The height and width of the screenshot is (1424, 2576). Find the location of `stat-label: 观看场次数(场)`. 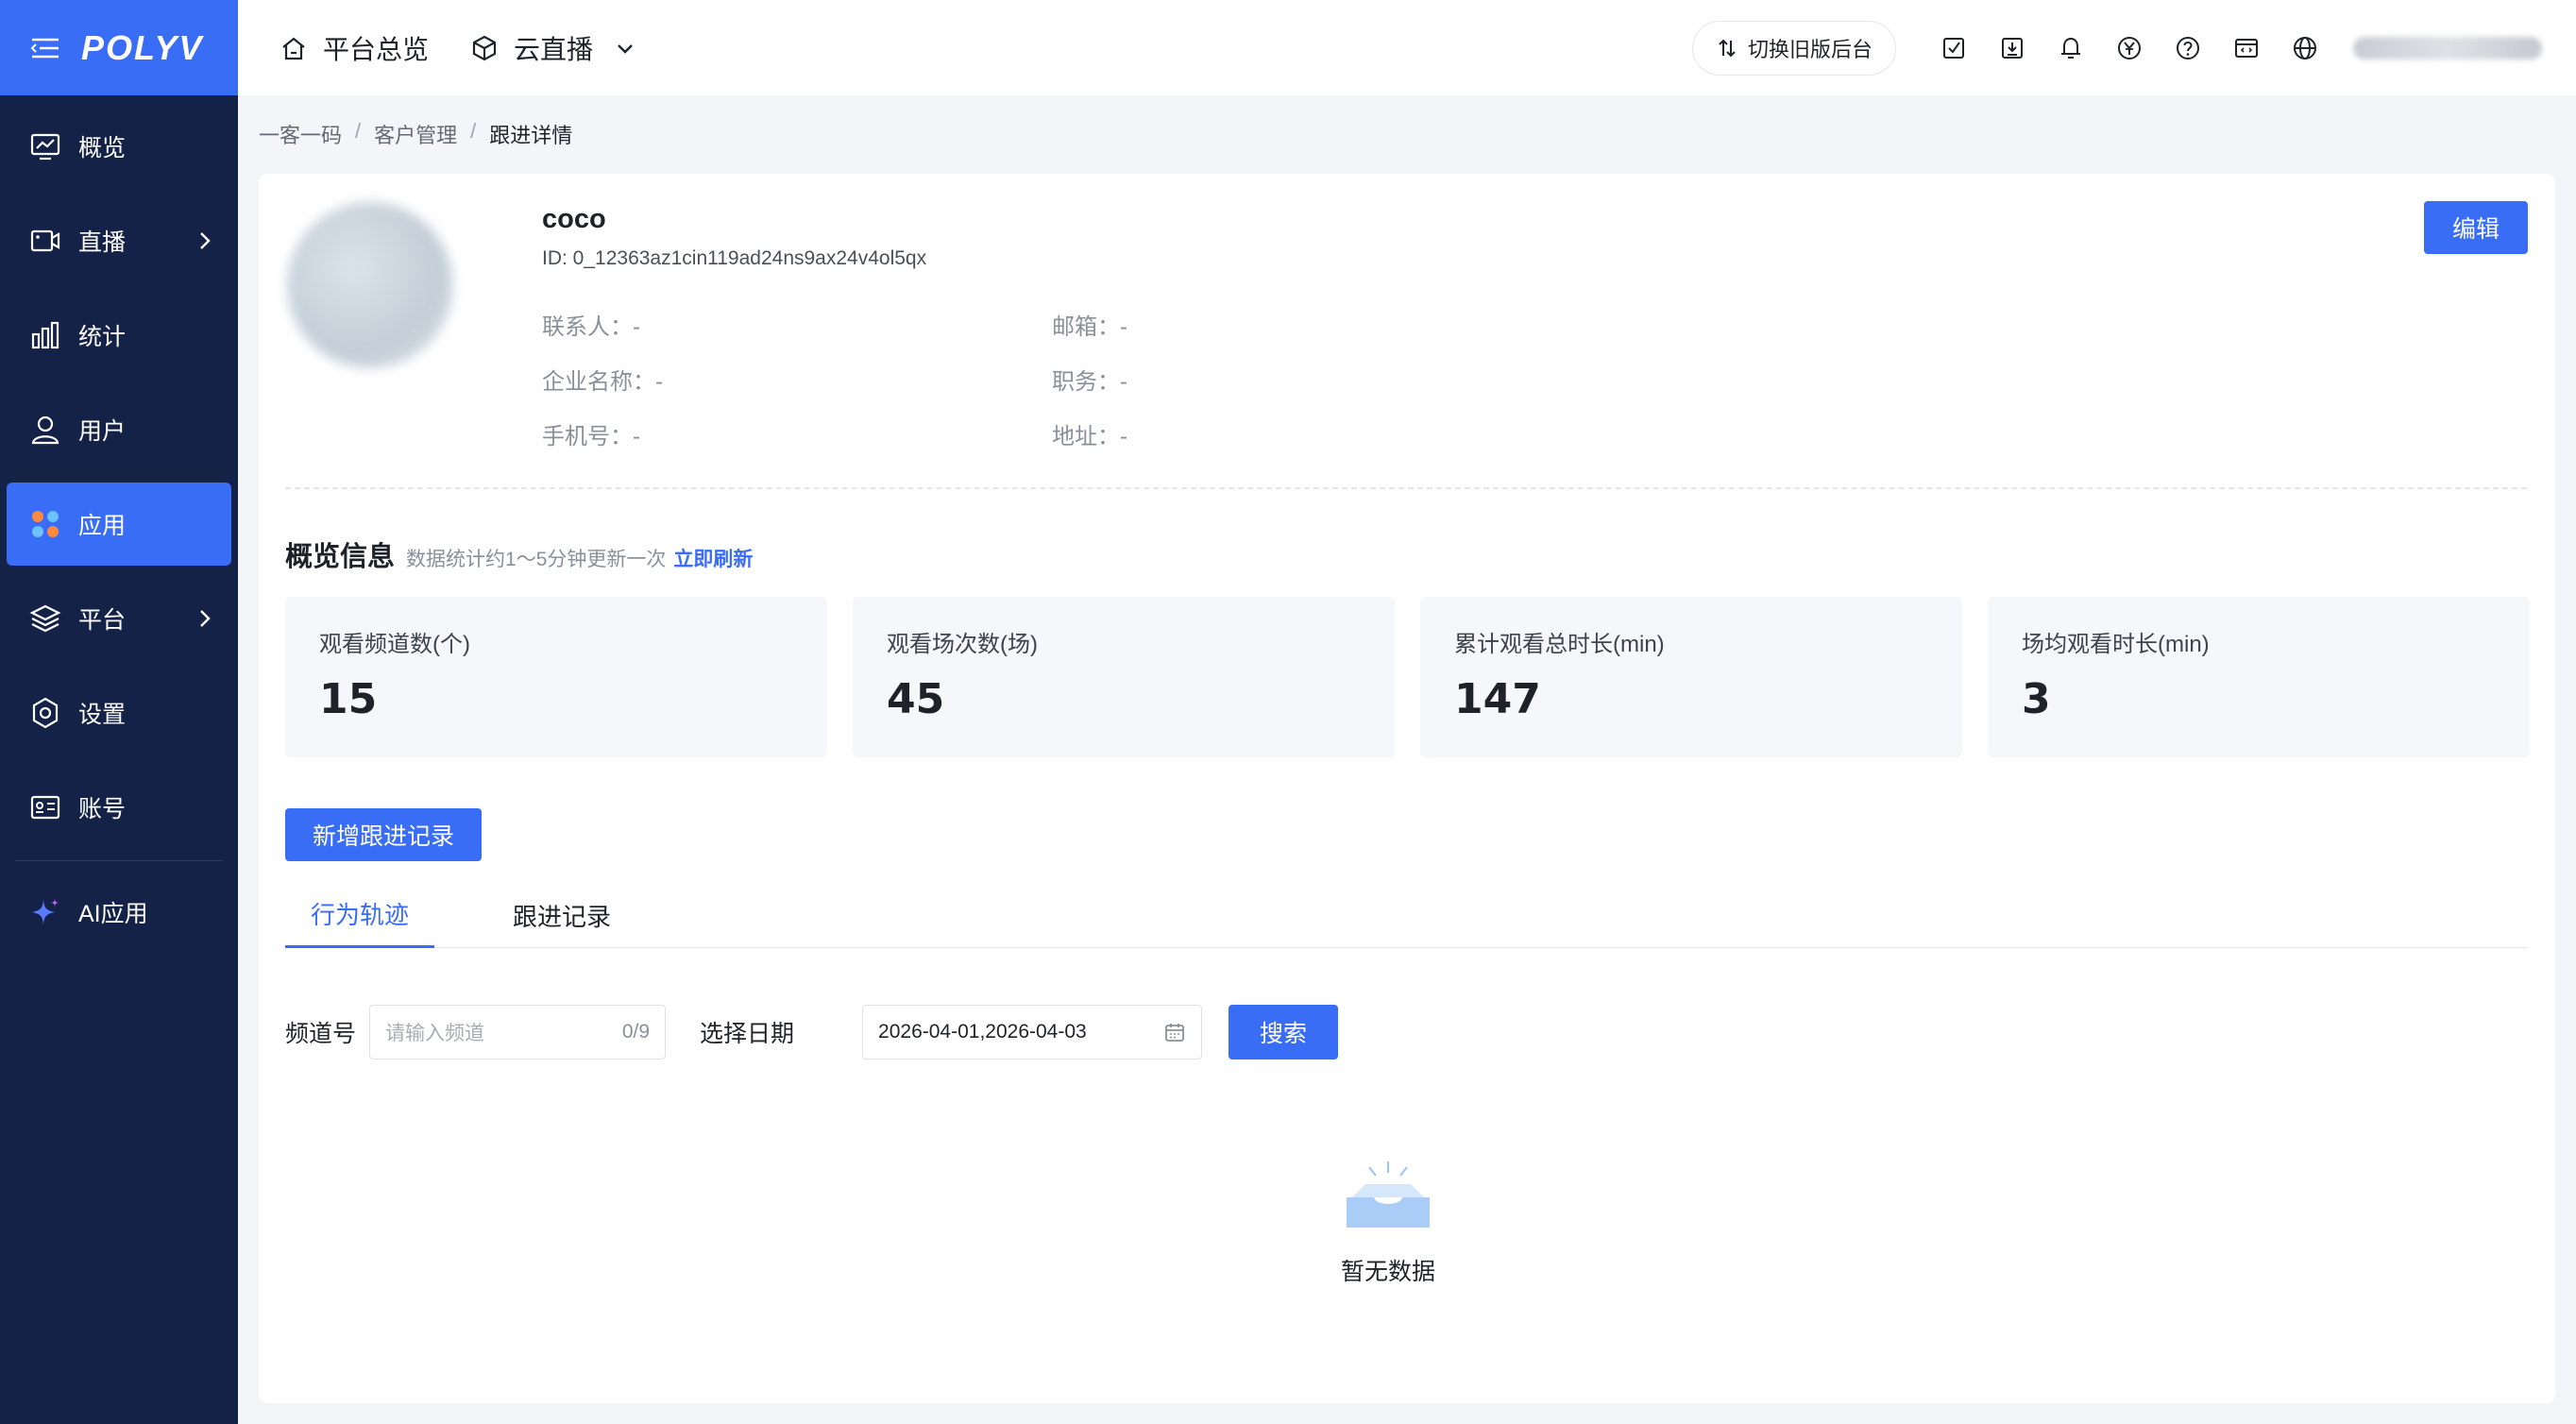

stat-label: 观看场次数(场) is located at coordinates (962, 644).